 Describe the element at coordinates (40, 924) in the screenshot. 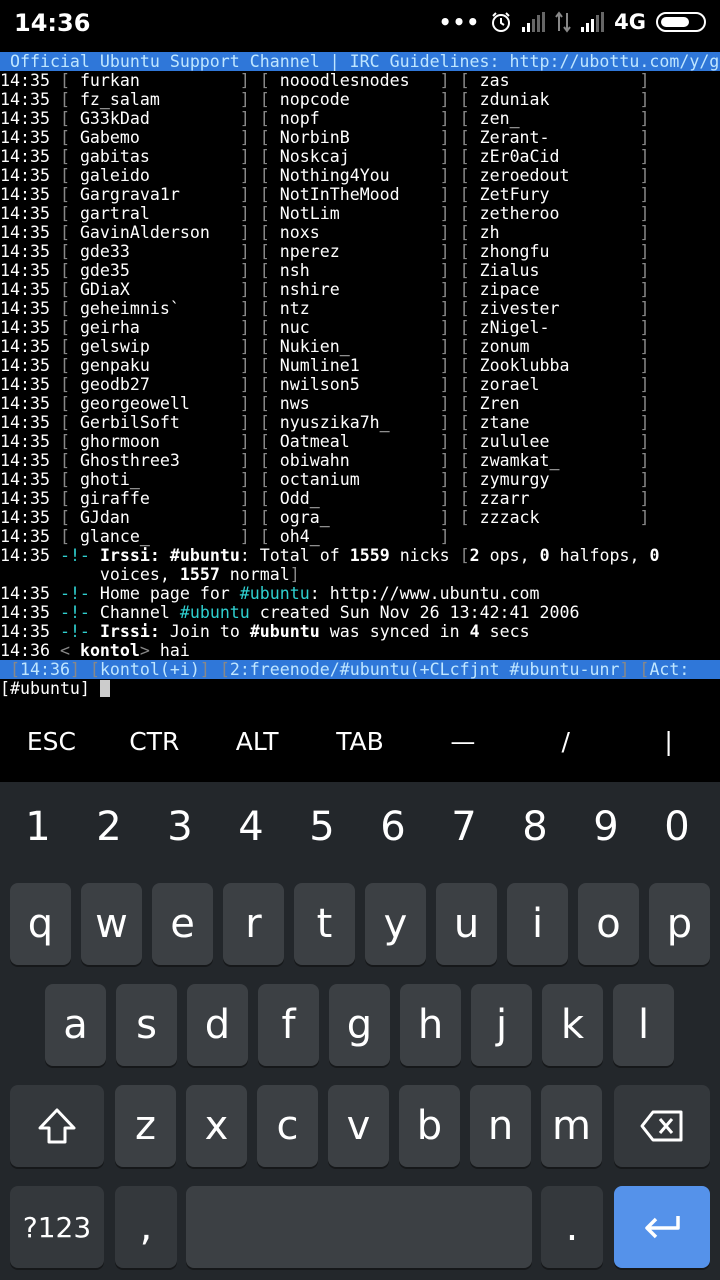

I see `key-q: q` at that location.